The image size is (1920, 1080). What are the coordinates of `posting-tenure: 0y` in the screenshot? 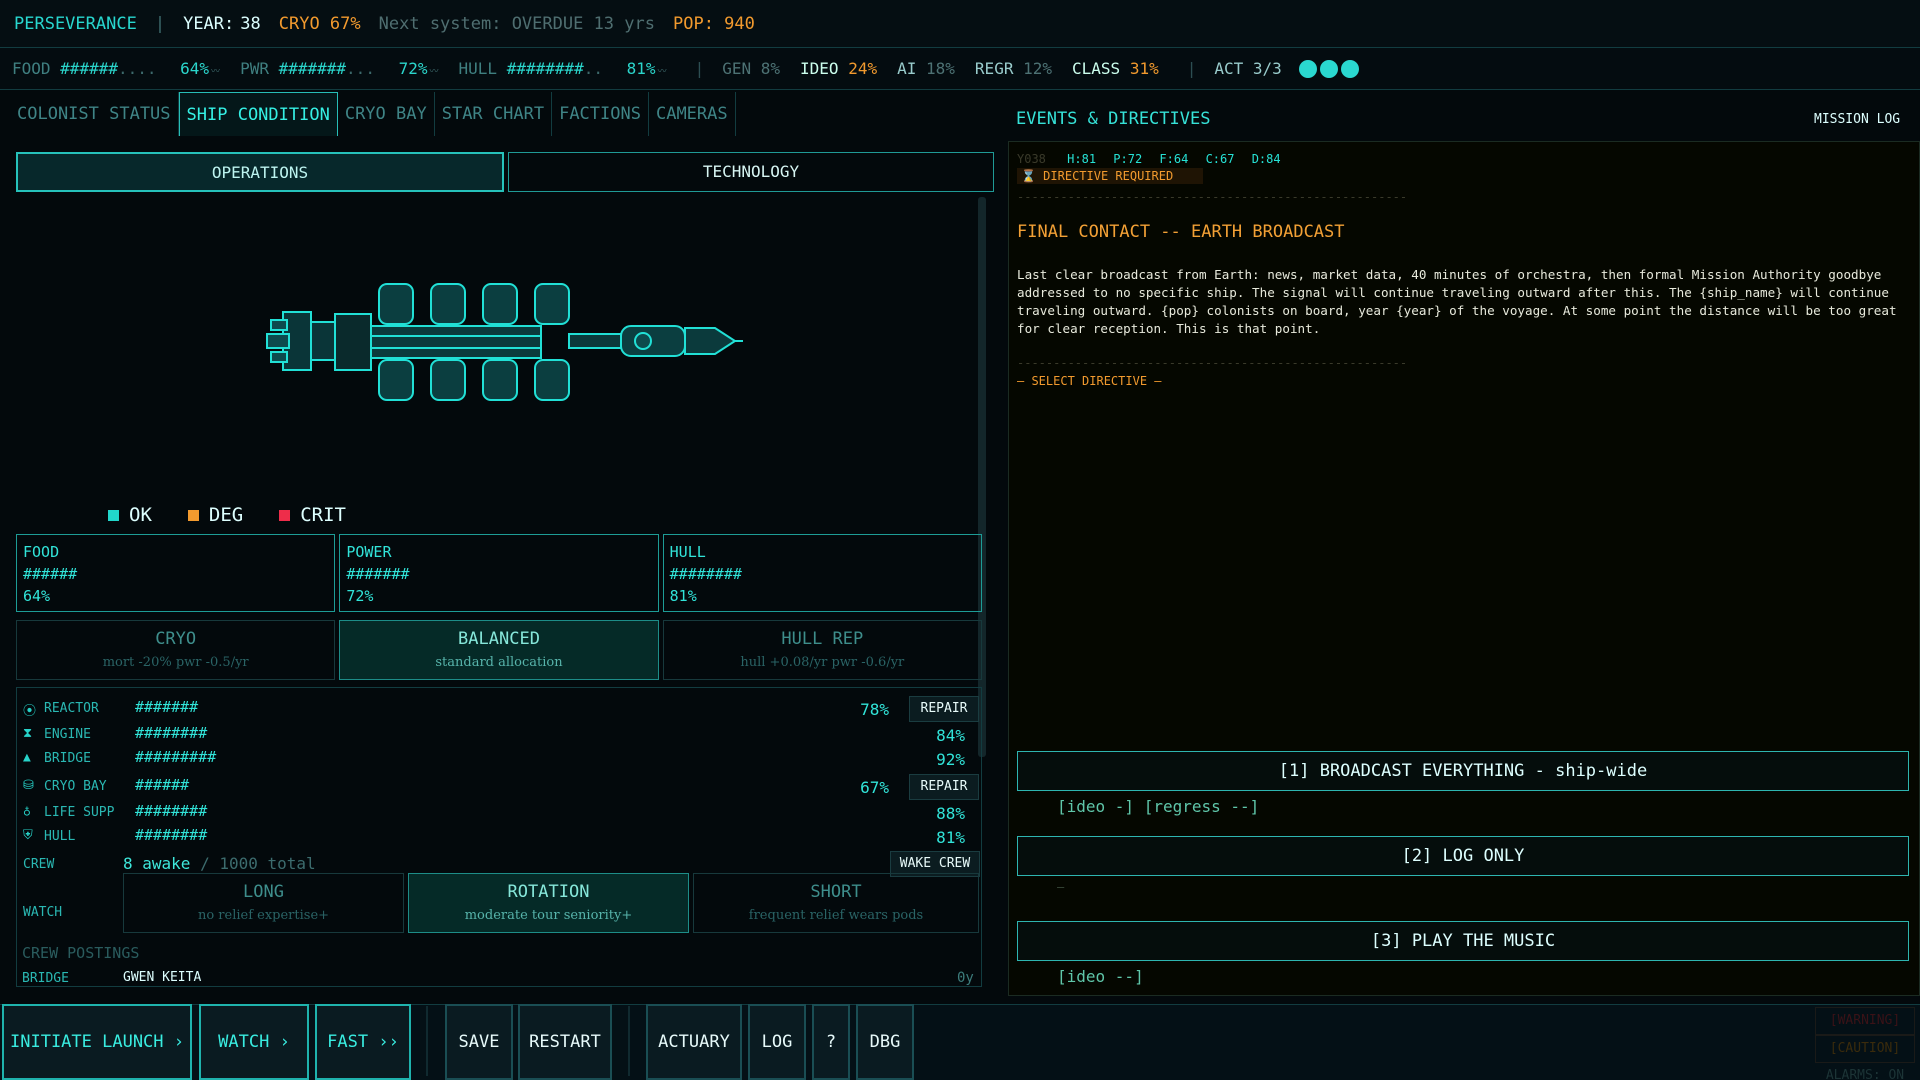 It's located at (965, 978).